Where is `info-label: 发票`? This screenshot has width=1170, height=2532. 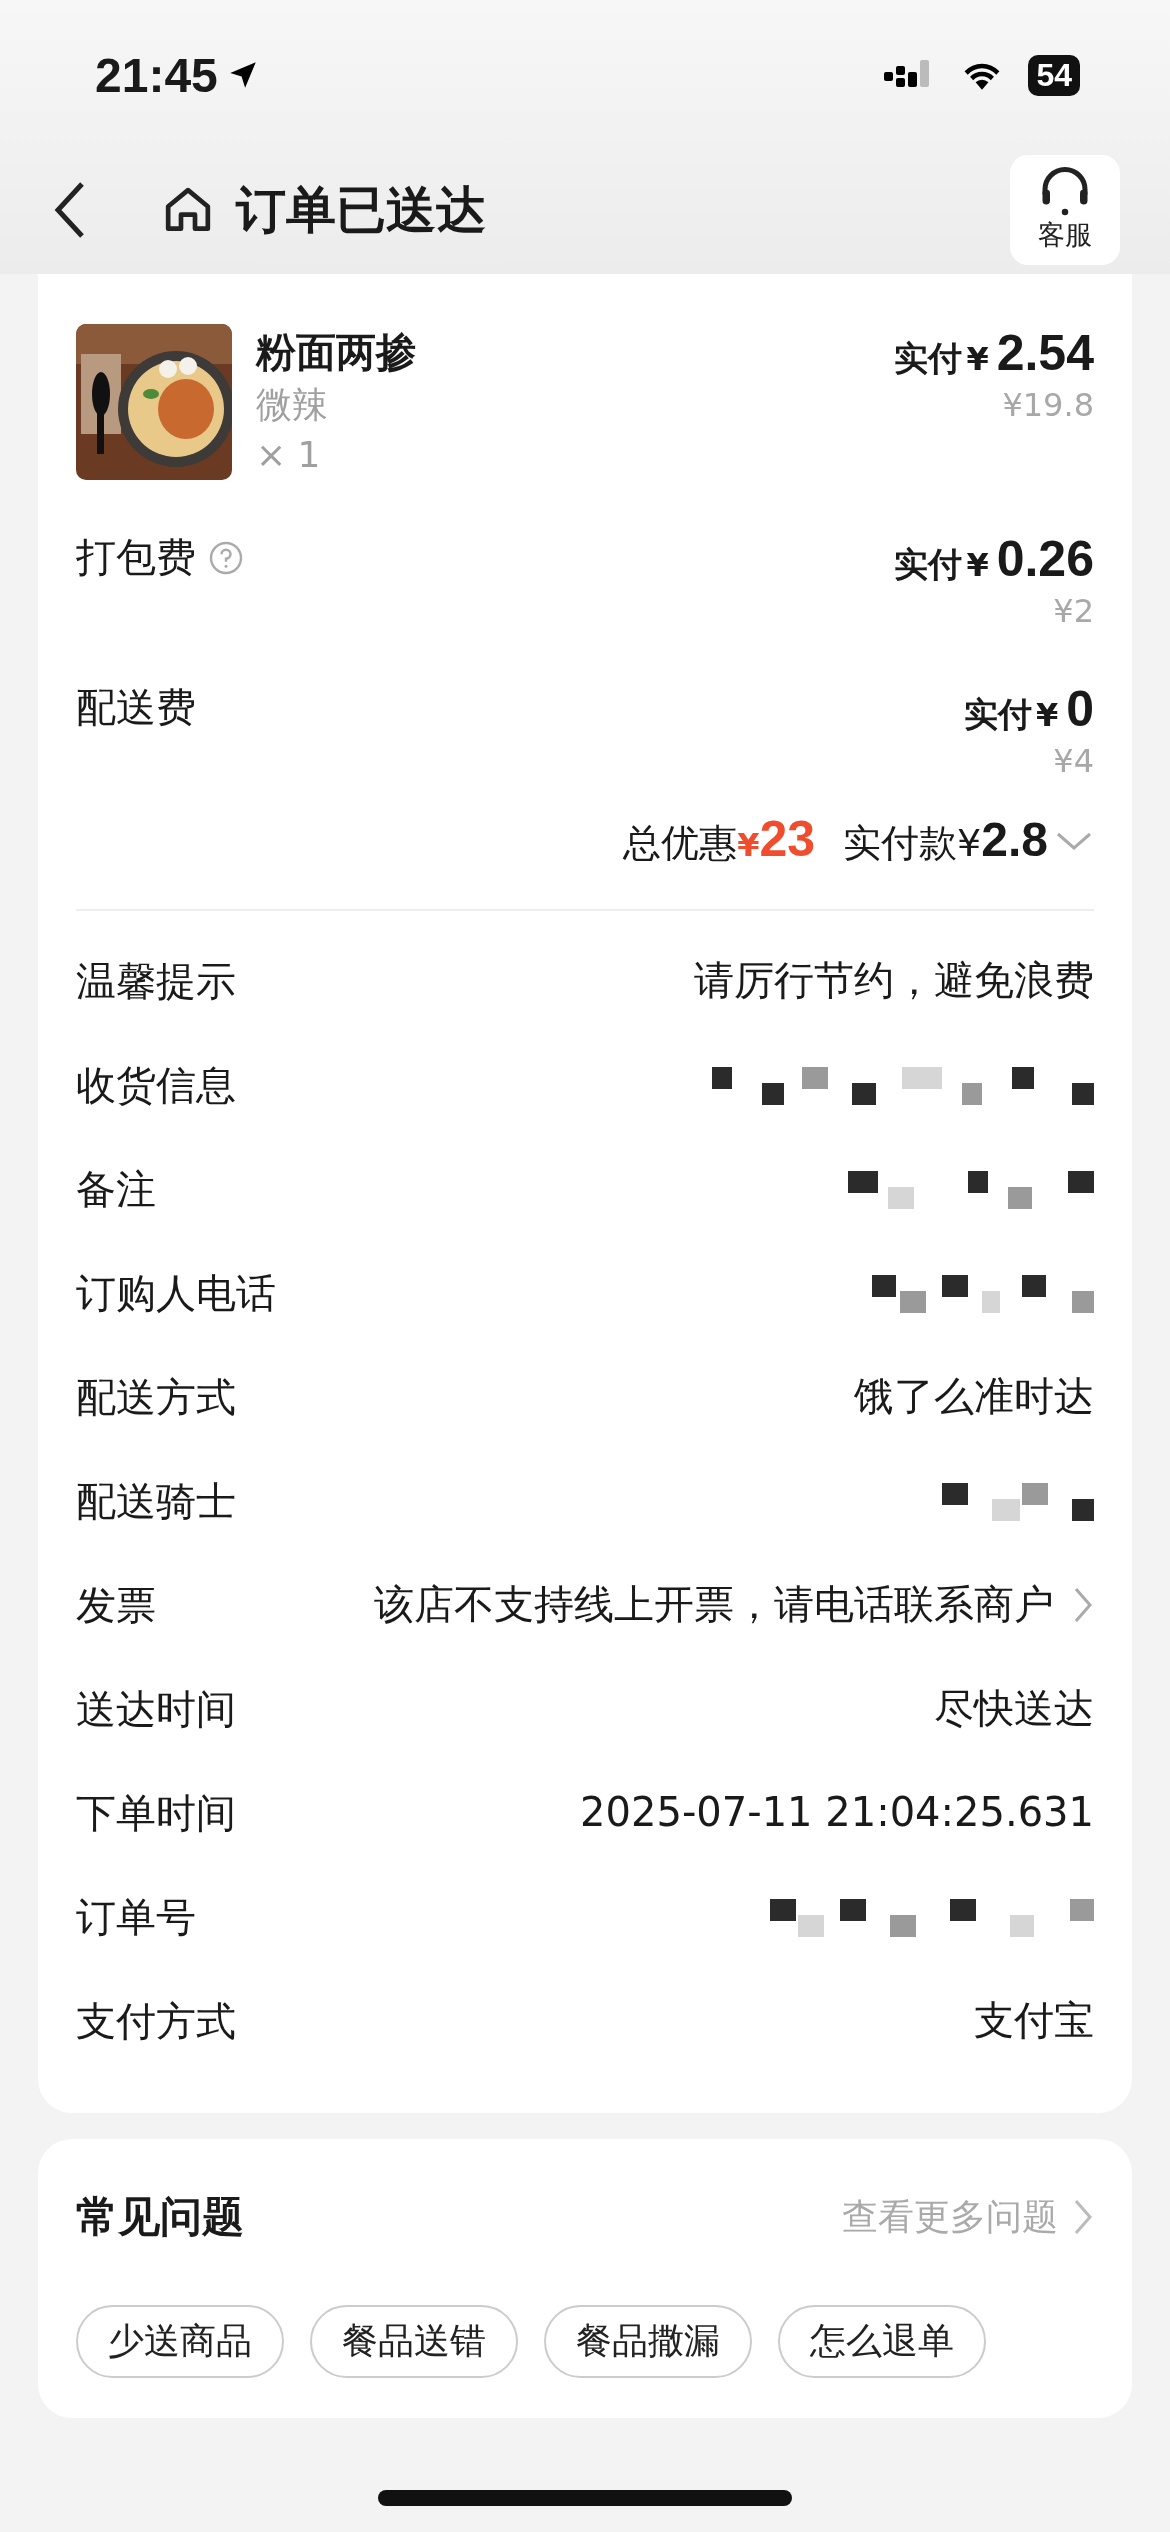
info-label: 发票 is located at coordinates (116, 1605).